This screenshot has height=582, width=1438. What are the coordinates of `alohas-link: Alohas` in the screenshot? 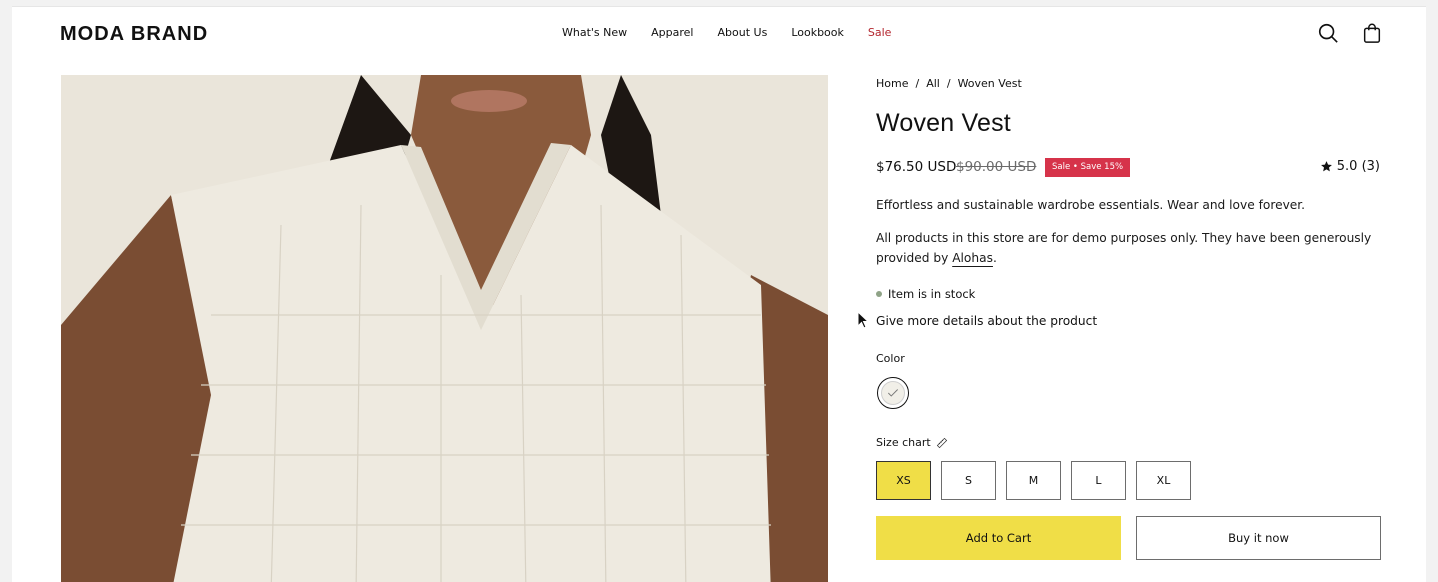 It's located at (972, 258).